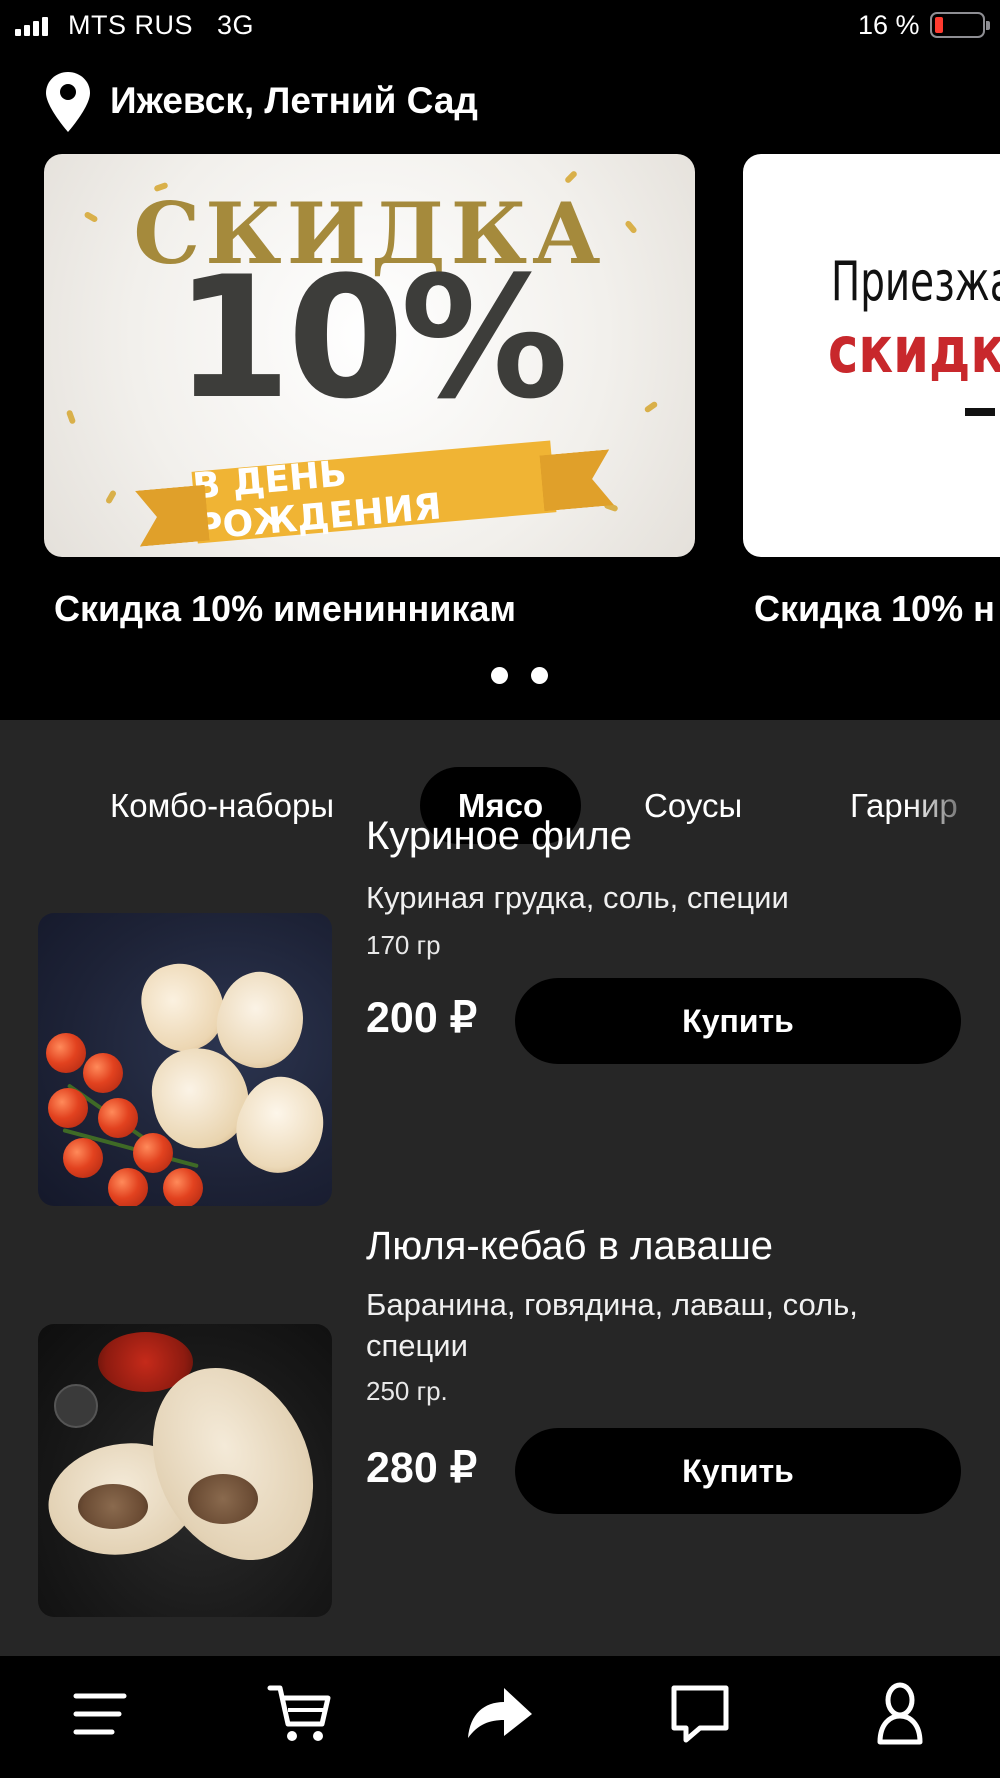 The width and height of the screenshot is (1000, 1778). What do you see at coordinates (185, 1059) in the screenshot?
I see `product-image-chicken` at bounding box center [185, 1059].